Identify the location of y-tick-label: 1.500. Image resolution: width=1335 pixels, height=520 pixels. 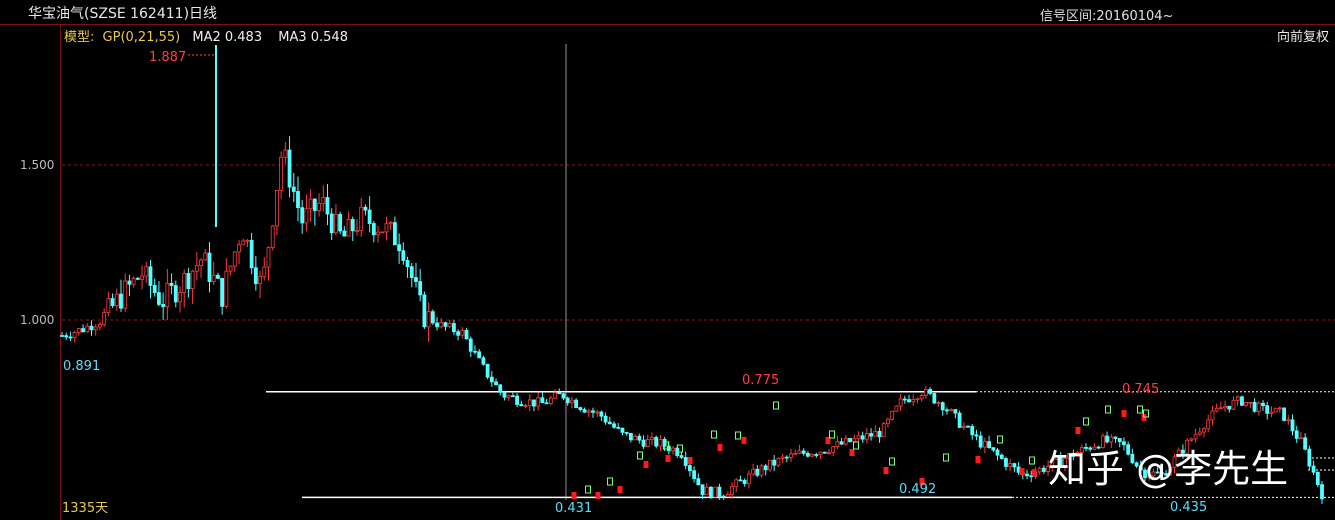
(37, 165).